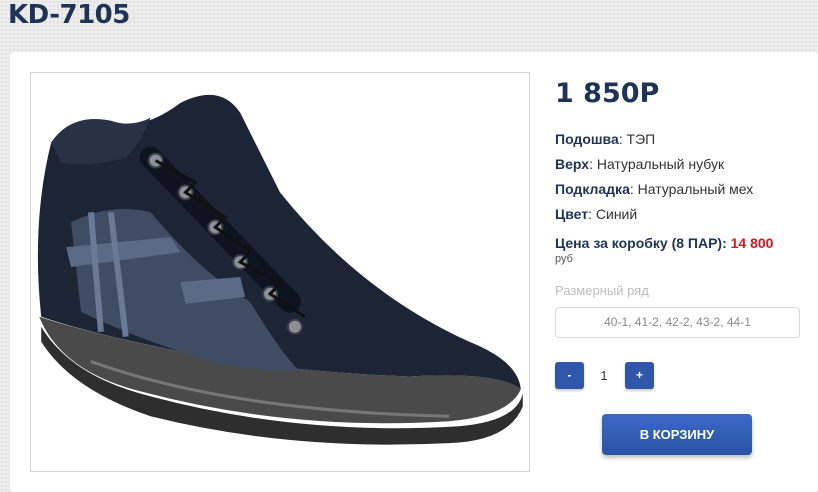 The image size is (818, 492). Describe the element at coordinates (604, 375) in the screenshot. I see `quantity-input: 1` at that location.